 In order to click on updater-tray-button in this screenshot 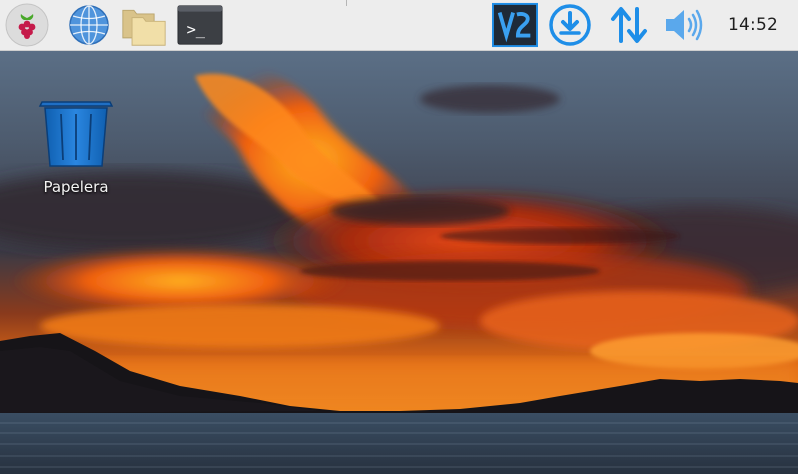, I will do `click(570, 25)`.